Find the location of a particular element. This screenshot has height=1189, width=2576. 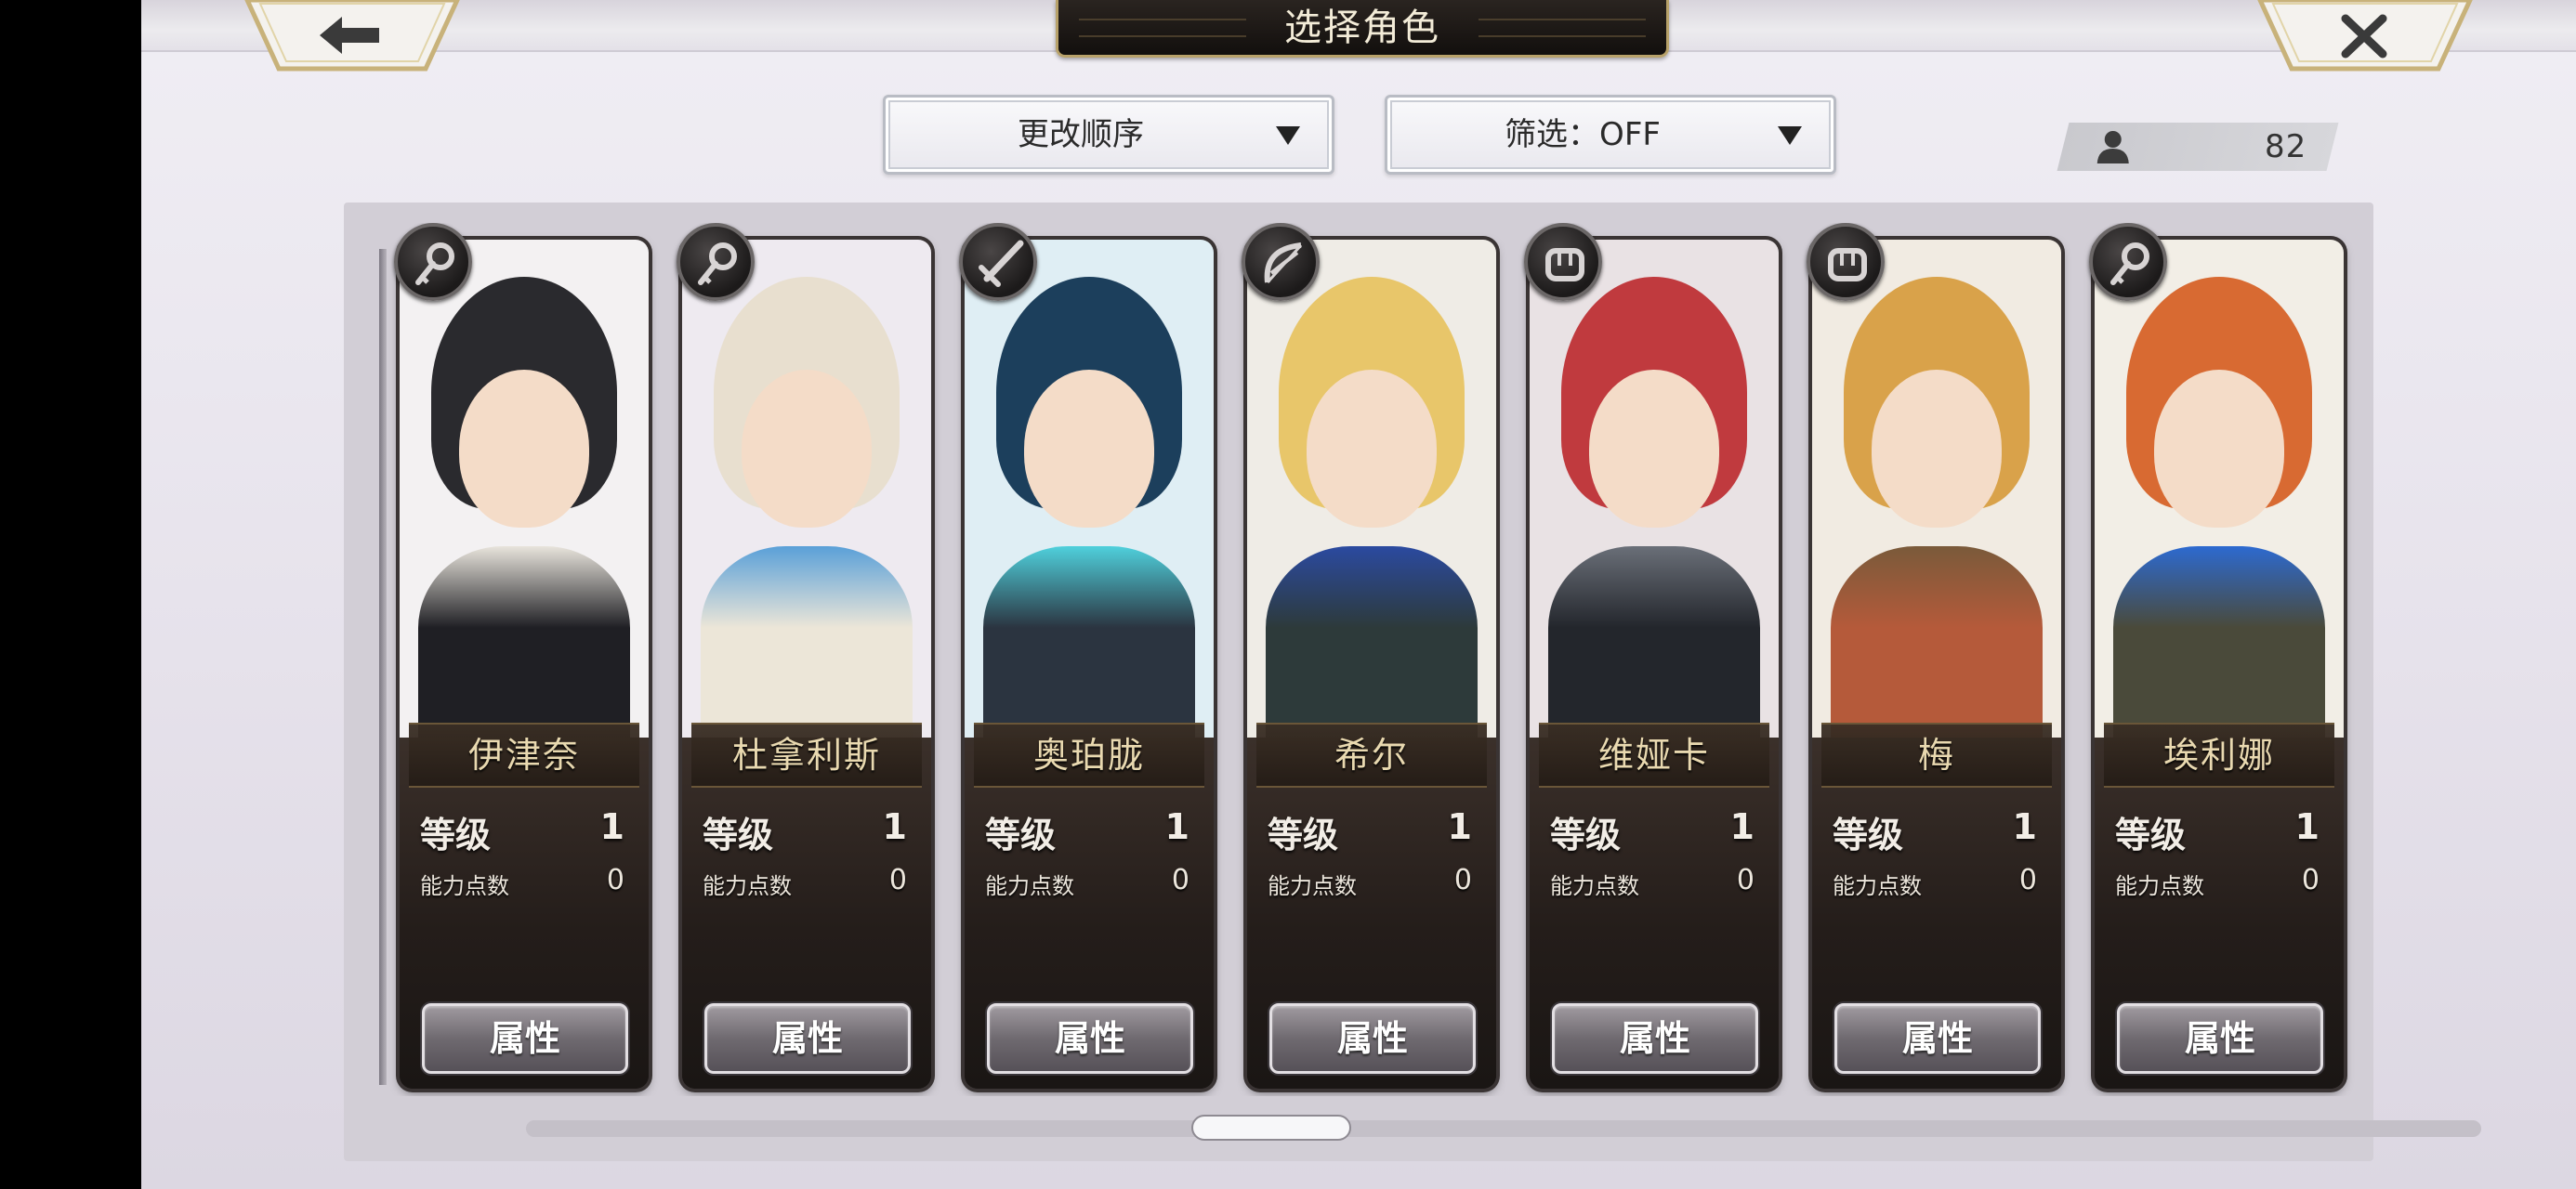

back-button is located at coordinates (352, 36).